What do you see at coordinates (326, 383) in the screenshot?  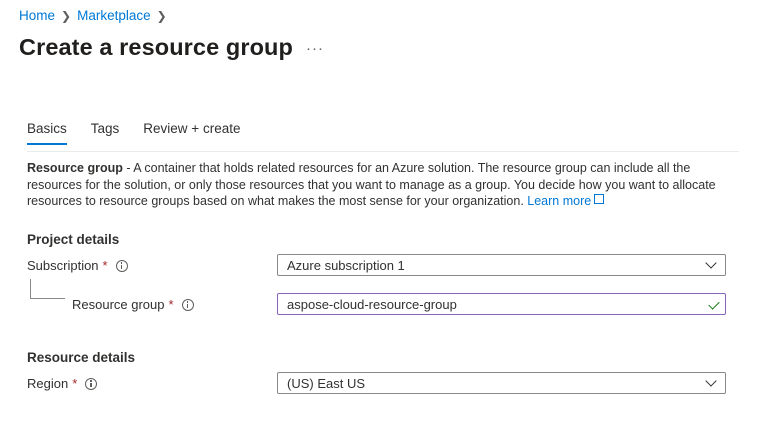 I see `region-value: (US) East US` at bounding box center [326, 383].